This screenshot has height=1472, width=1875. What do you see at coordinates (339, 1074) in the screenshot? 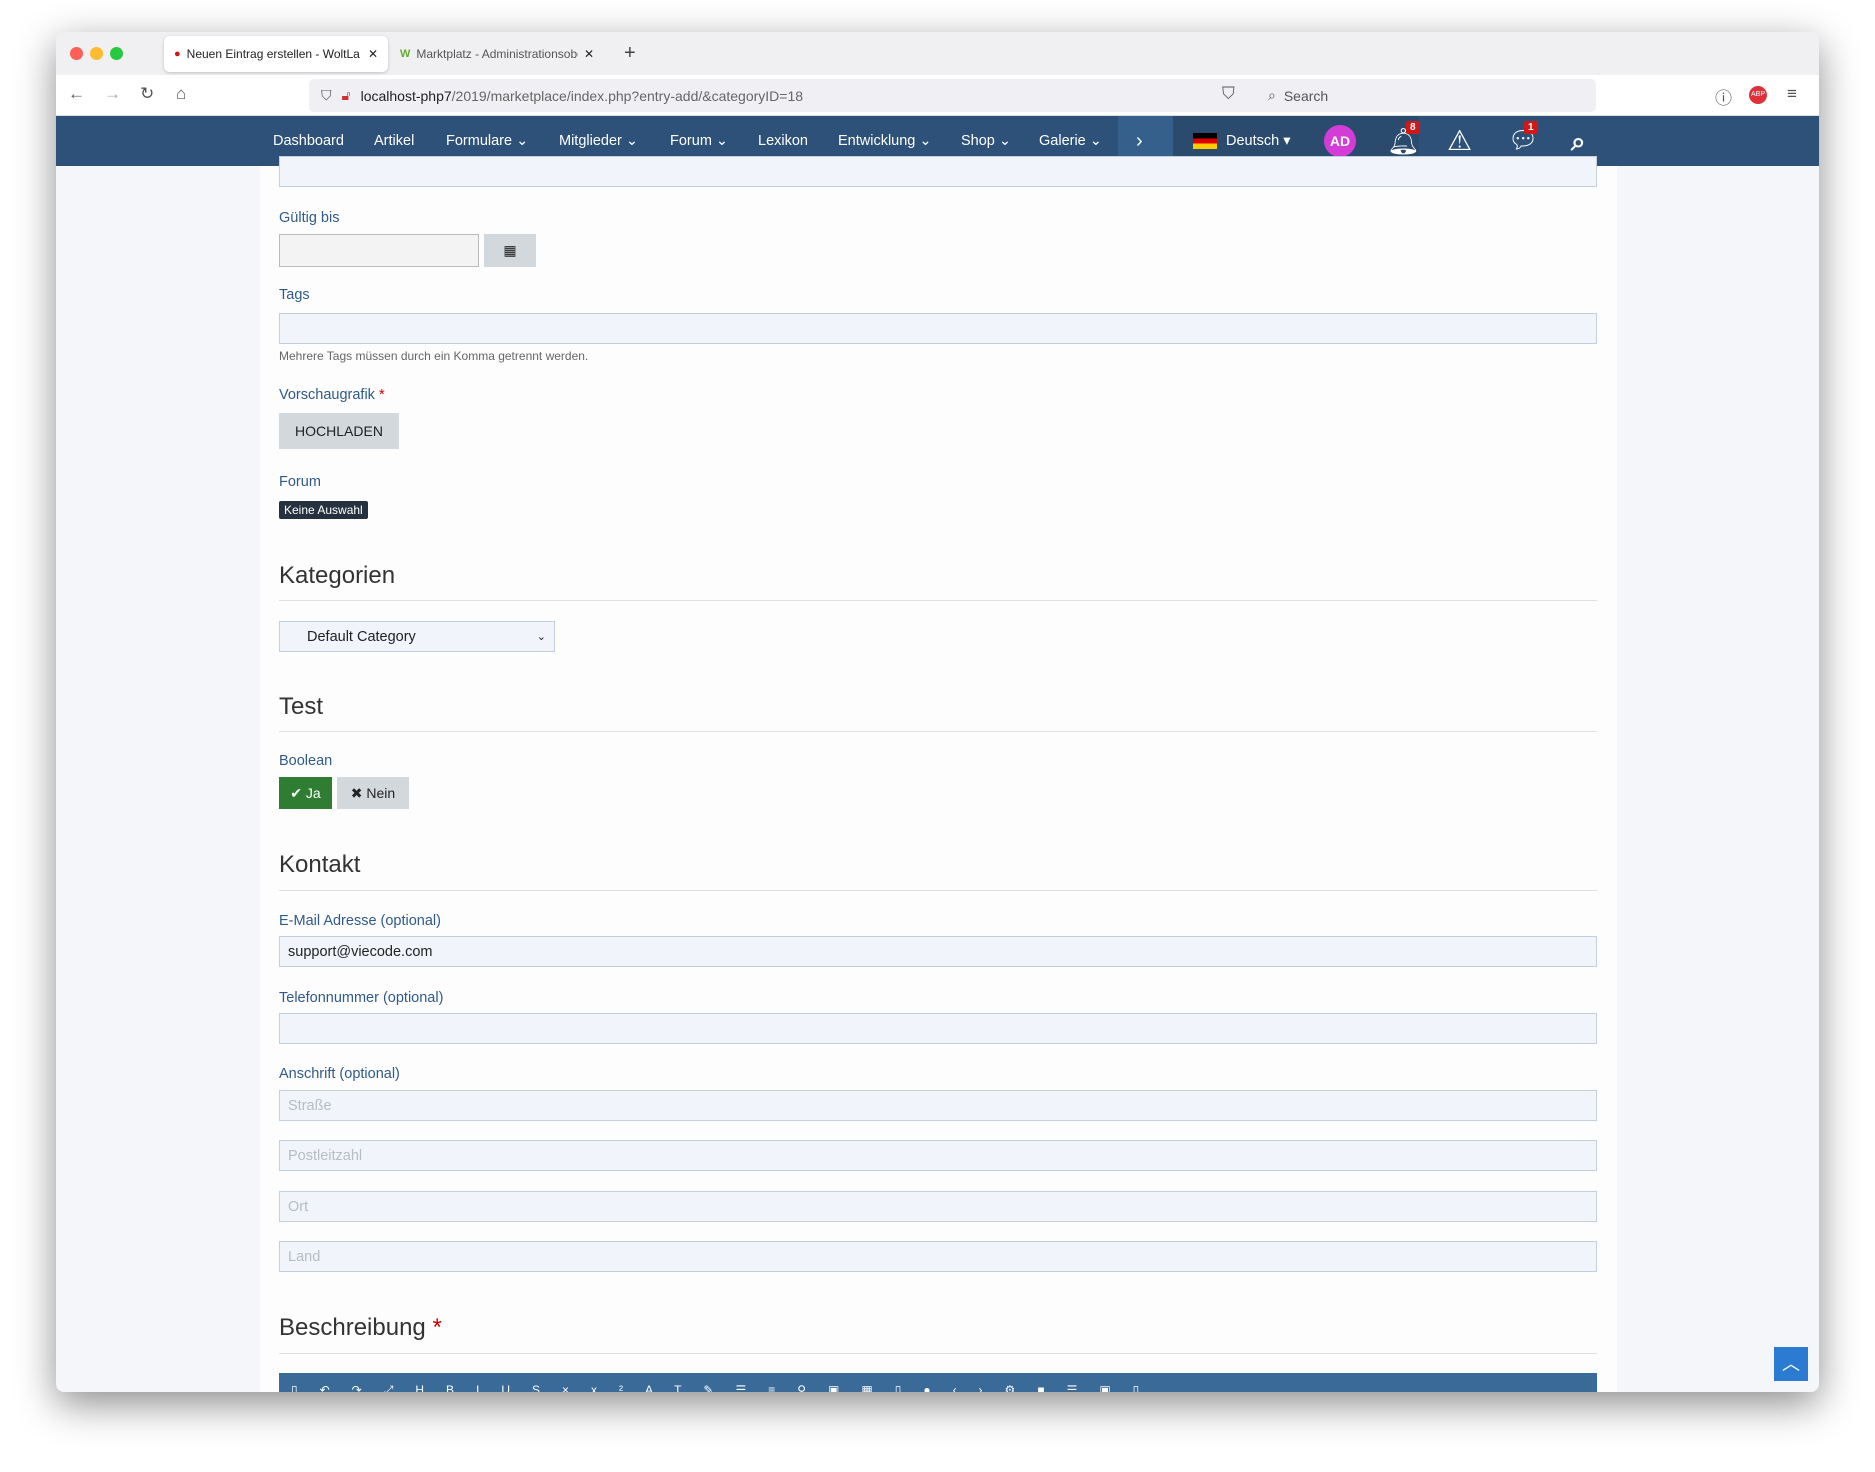
I see `address-label: Anschrift (optional)` at bounding box center [339, 1074].